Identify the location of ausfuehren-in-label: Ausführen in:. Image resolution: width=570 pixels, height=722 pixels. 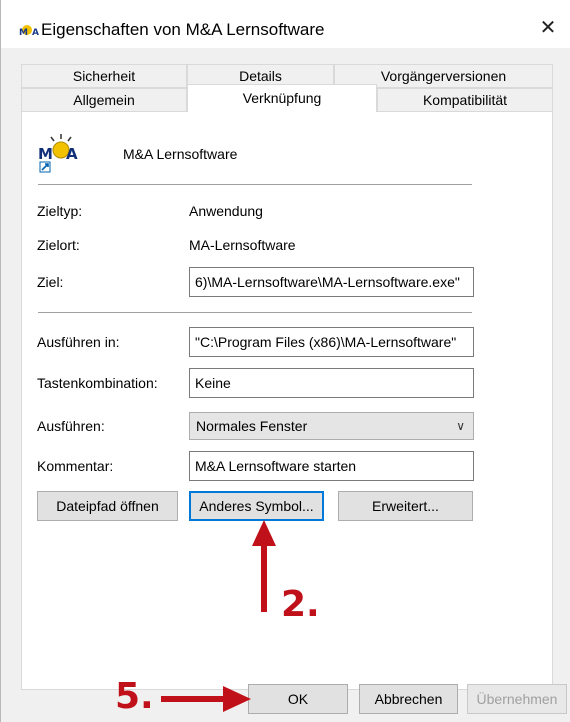
(78, 342).